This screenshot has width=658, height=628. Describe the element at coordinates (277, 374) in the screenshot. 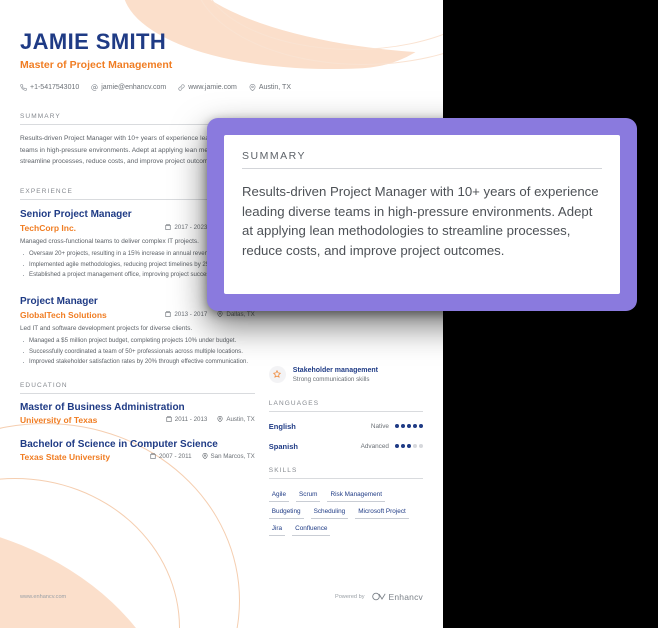

I see `star-icon` at that location.